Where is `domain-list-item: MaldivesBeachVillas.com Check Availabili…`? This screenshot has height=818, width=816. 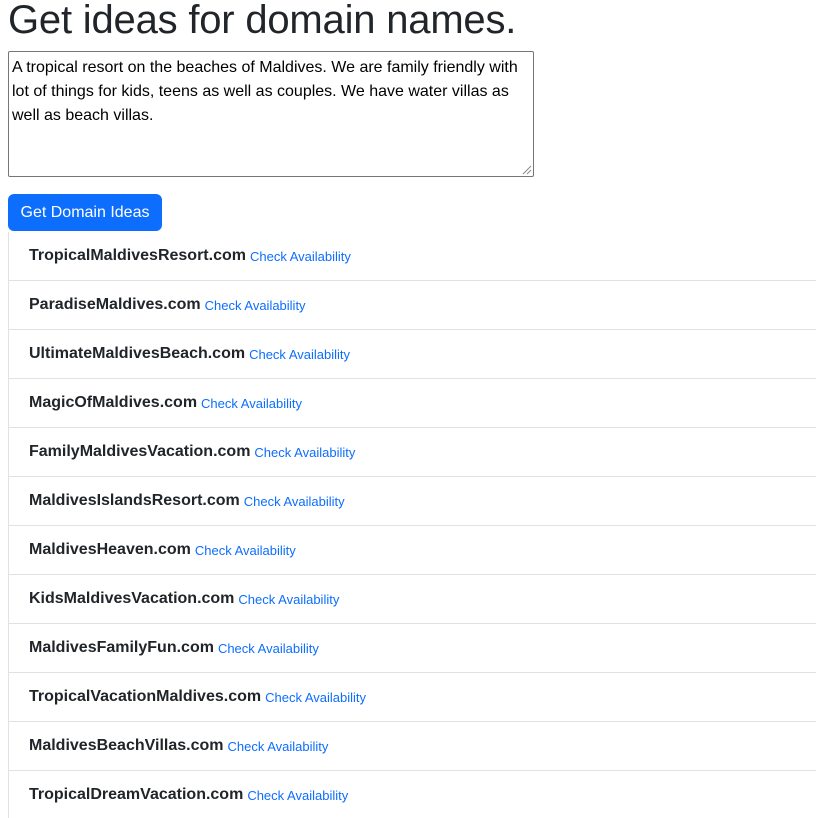 domain-list-item: MaldivesBeachVillas.com Check Availabili… is located at coordinates (412, 745).